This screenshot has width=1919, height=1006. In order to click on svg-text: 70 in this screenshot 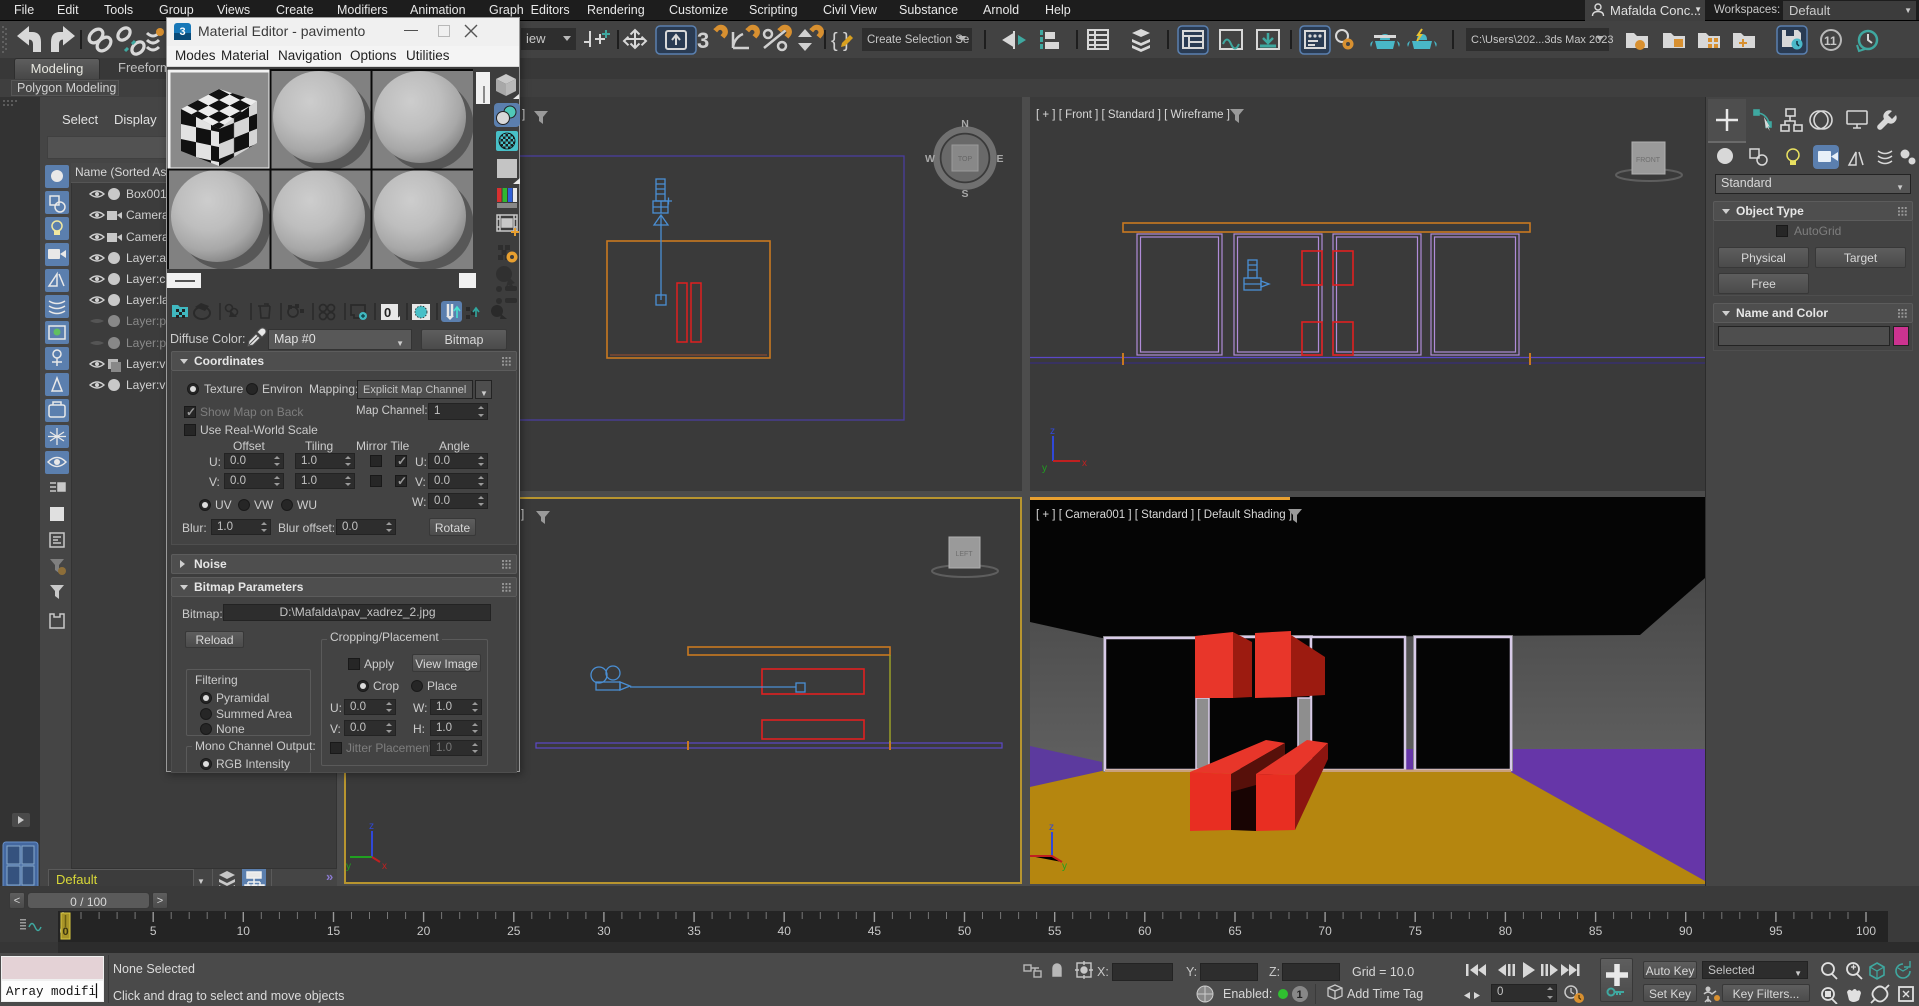, I will do `click(1325, 931)`.